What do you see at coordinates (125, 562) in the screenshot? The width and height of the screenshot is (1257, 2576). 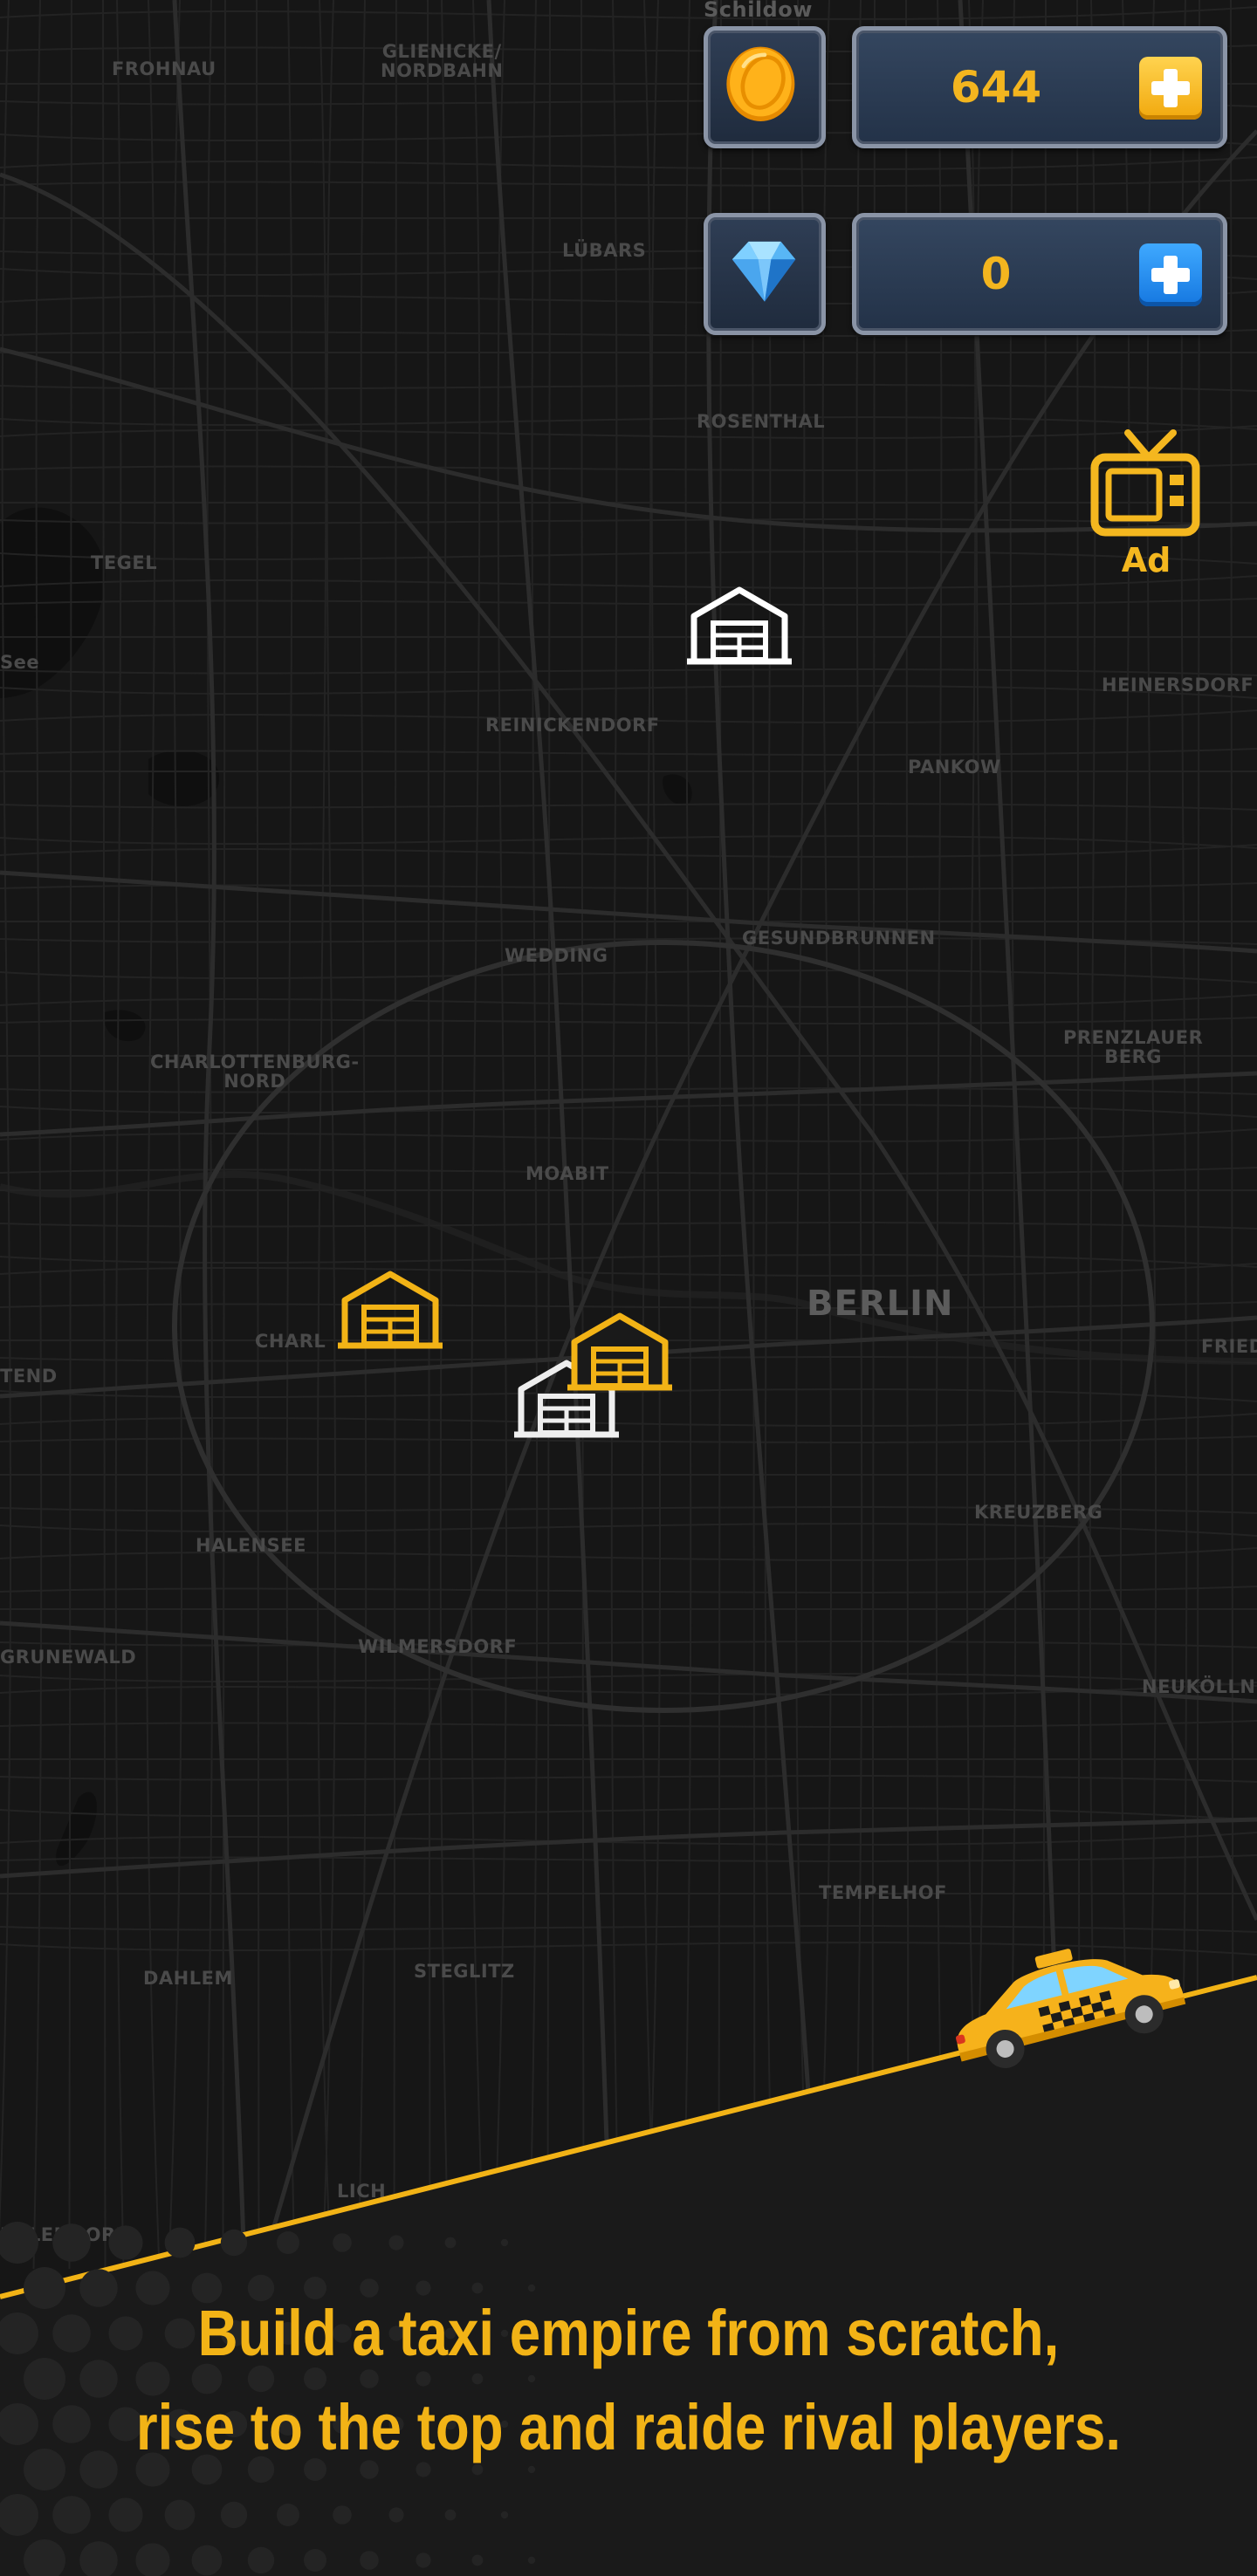 I see `district-label: TEGEL` at bounding box center [125, 562].